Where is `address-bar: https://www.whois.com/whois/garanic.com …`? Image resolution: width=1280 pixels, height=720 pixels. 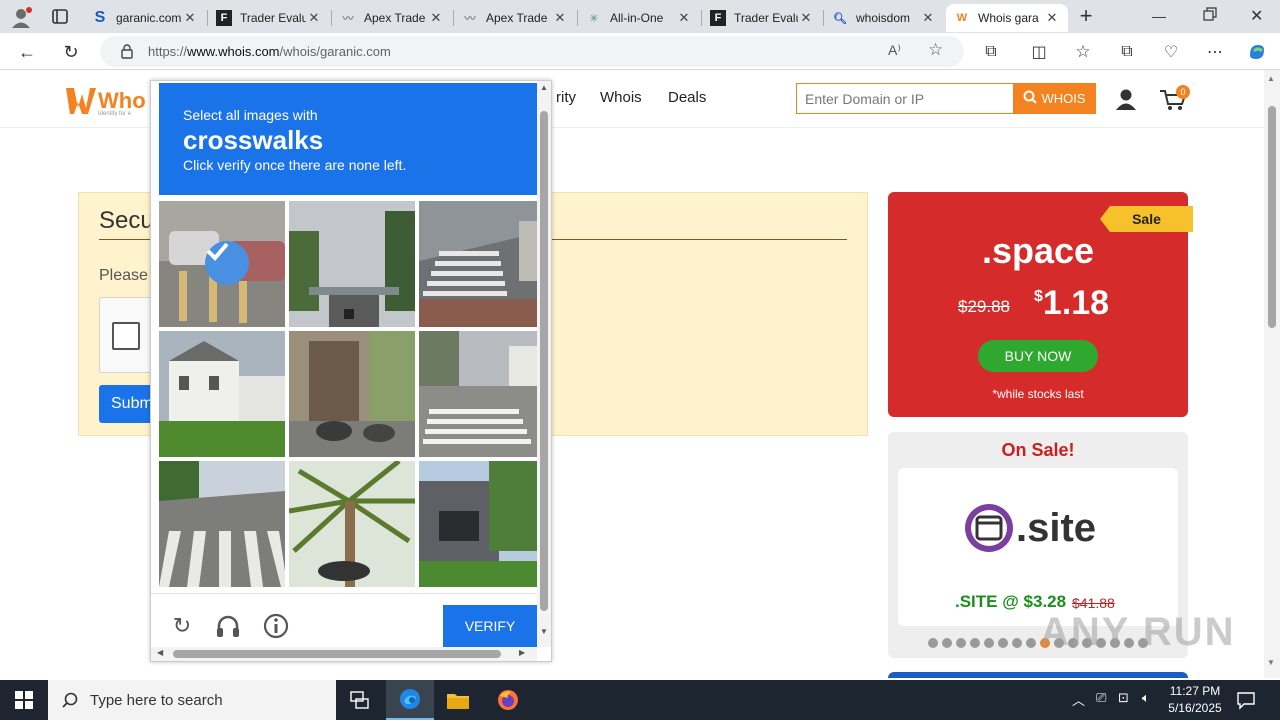 address-bar: https://www.whois.com/whois/garanic.com … is located at coordinates (532, 51).